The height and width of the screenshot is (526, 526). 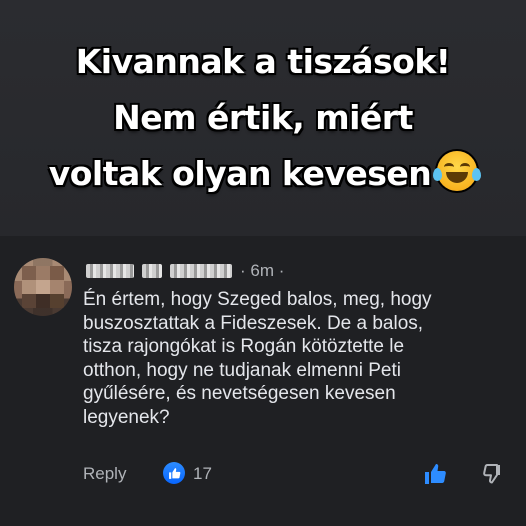 I want to click on comment-text-line: tisza rajongókat is Rogán kötöztette le, so click(x=244, y=346).